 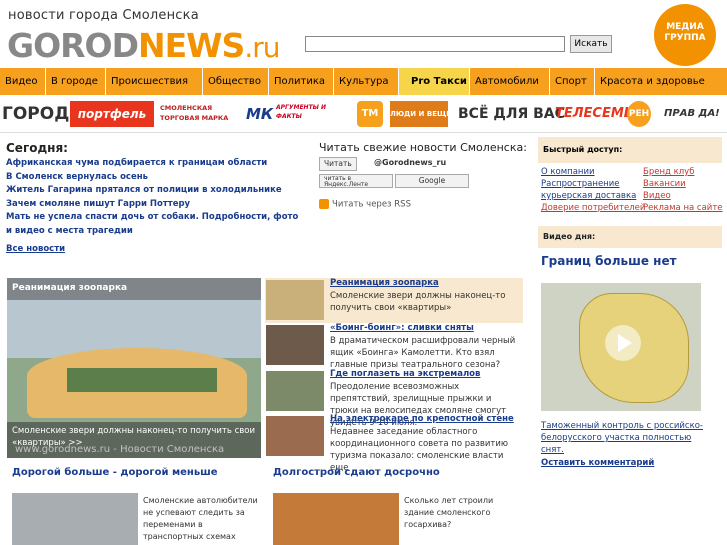 What do you see at coordinates (511, 114) in the screenshot?
I see `partner-vse-dlya-vas: ВСЁ ДЛЯ ВАС` at bounding box center [511, 114].